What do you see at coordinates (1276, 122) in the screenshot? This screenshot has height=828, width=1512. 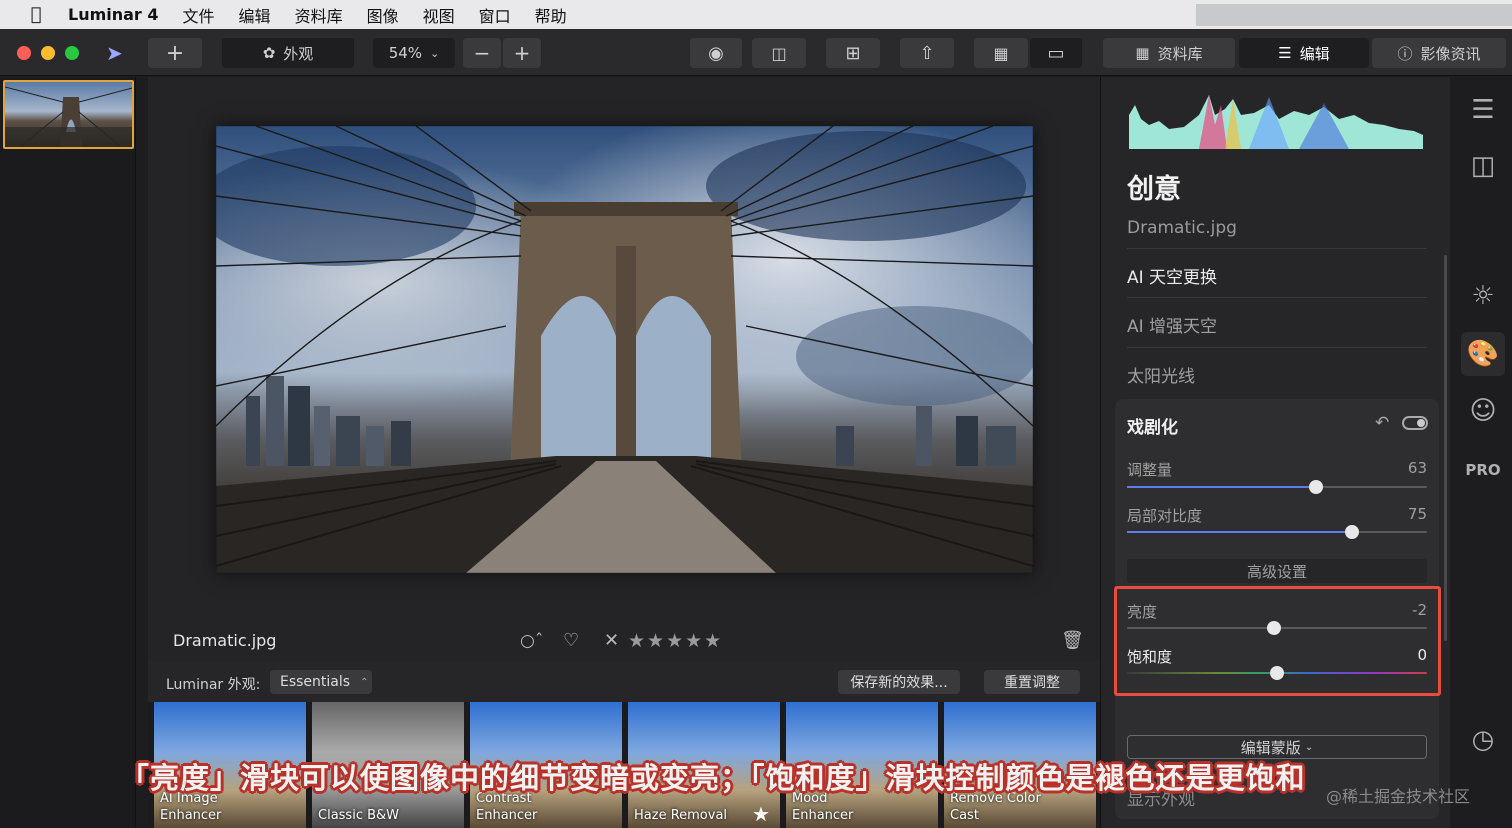 I see `histogram` at bounding box center [1276, 122].